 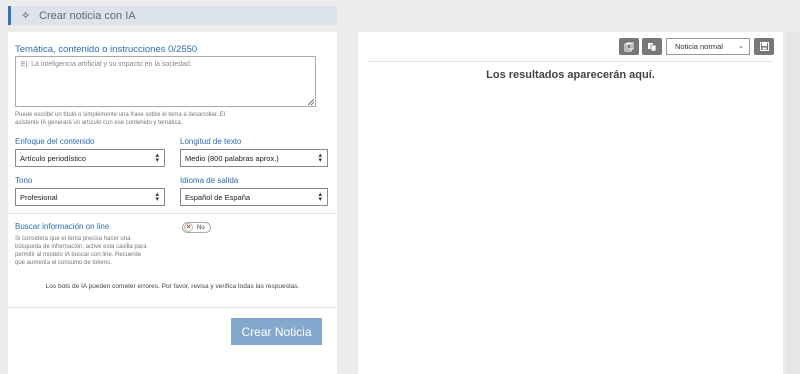 What do you see at coordinates (570, 75) in the screenshot?
I see `results-placeholder: Los resultados aparecerán aquí.` at bounding box center [570, 75].